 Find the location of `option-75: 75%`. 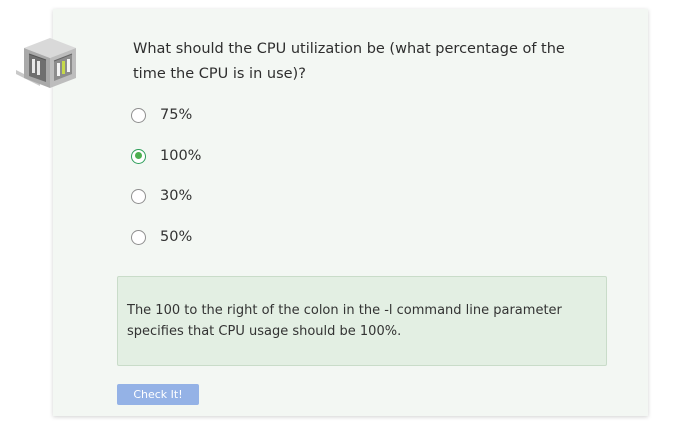

option-75: 75% is located at coordinates (161, 115).